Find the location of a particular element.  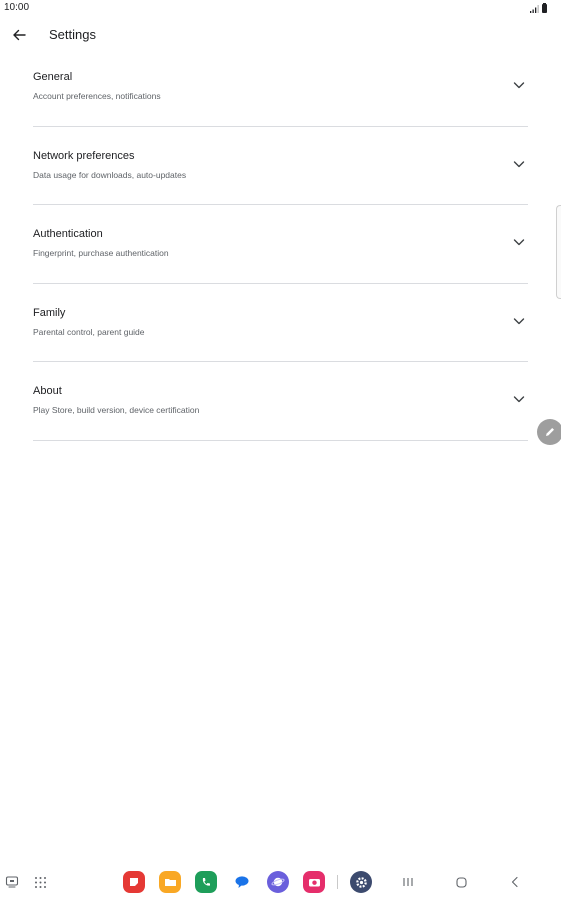

setting-title: Family is located at coordinates (49, 312).